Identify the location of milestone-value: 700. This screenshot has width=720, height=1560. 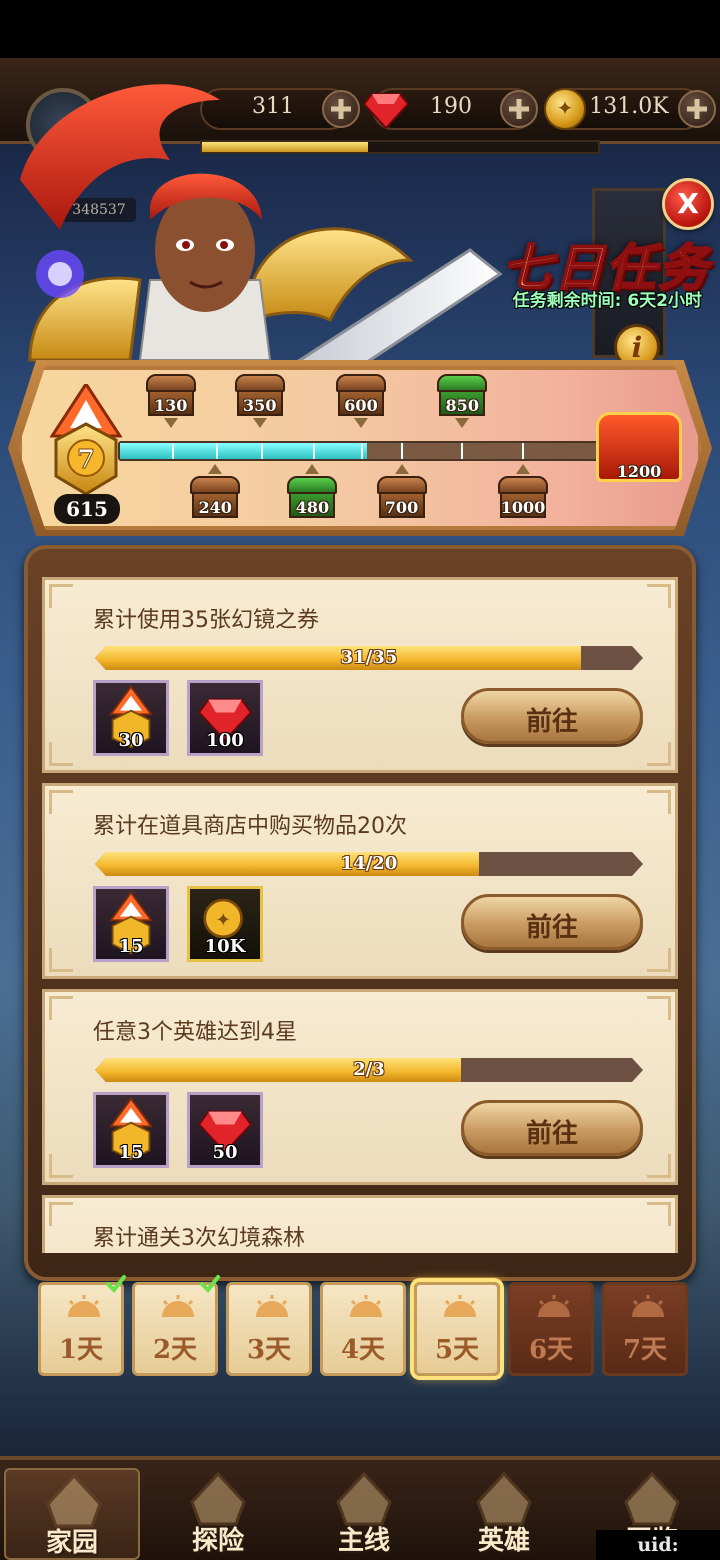
(401, 507).